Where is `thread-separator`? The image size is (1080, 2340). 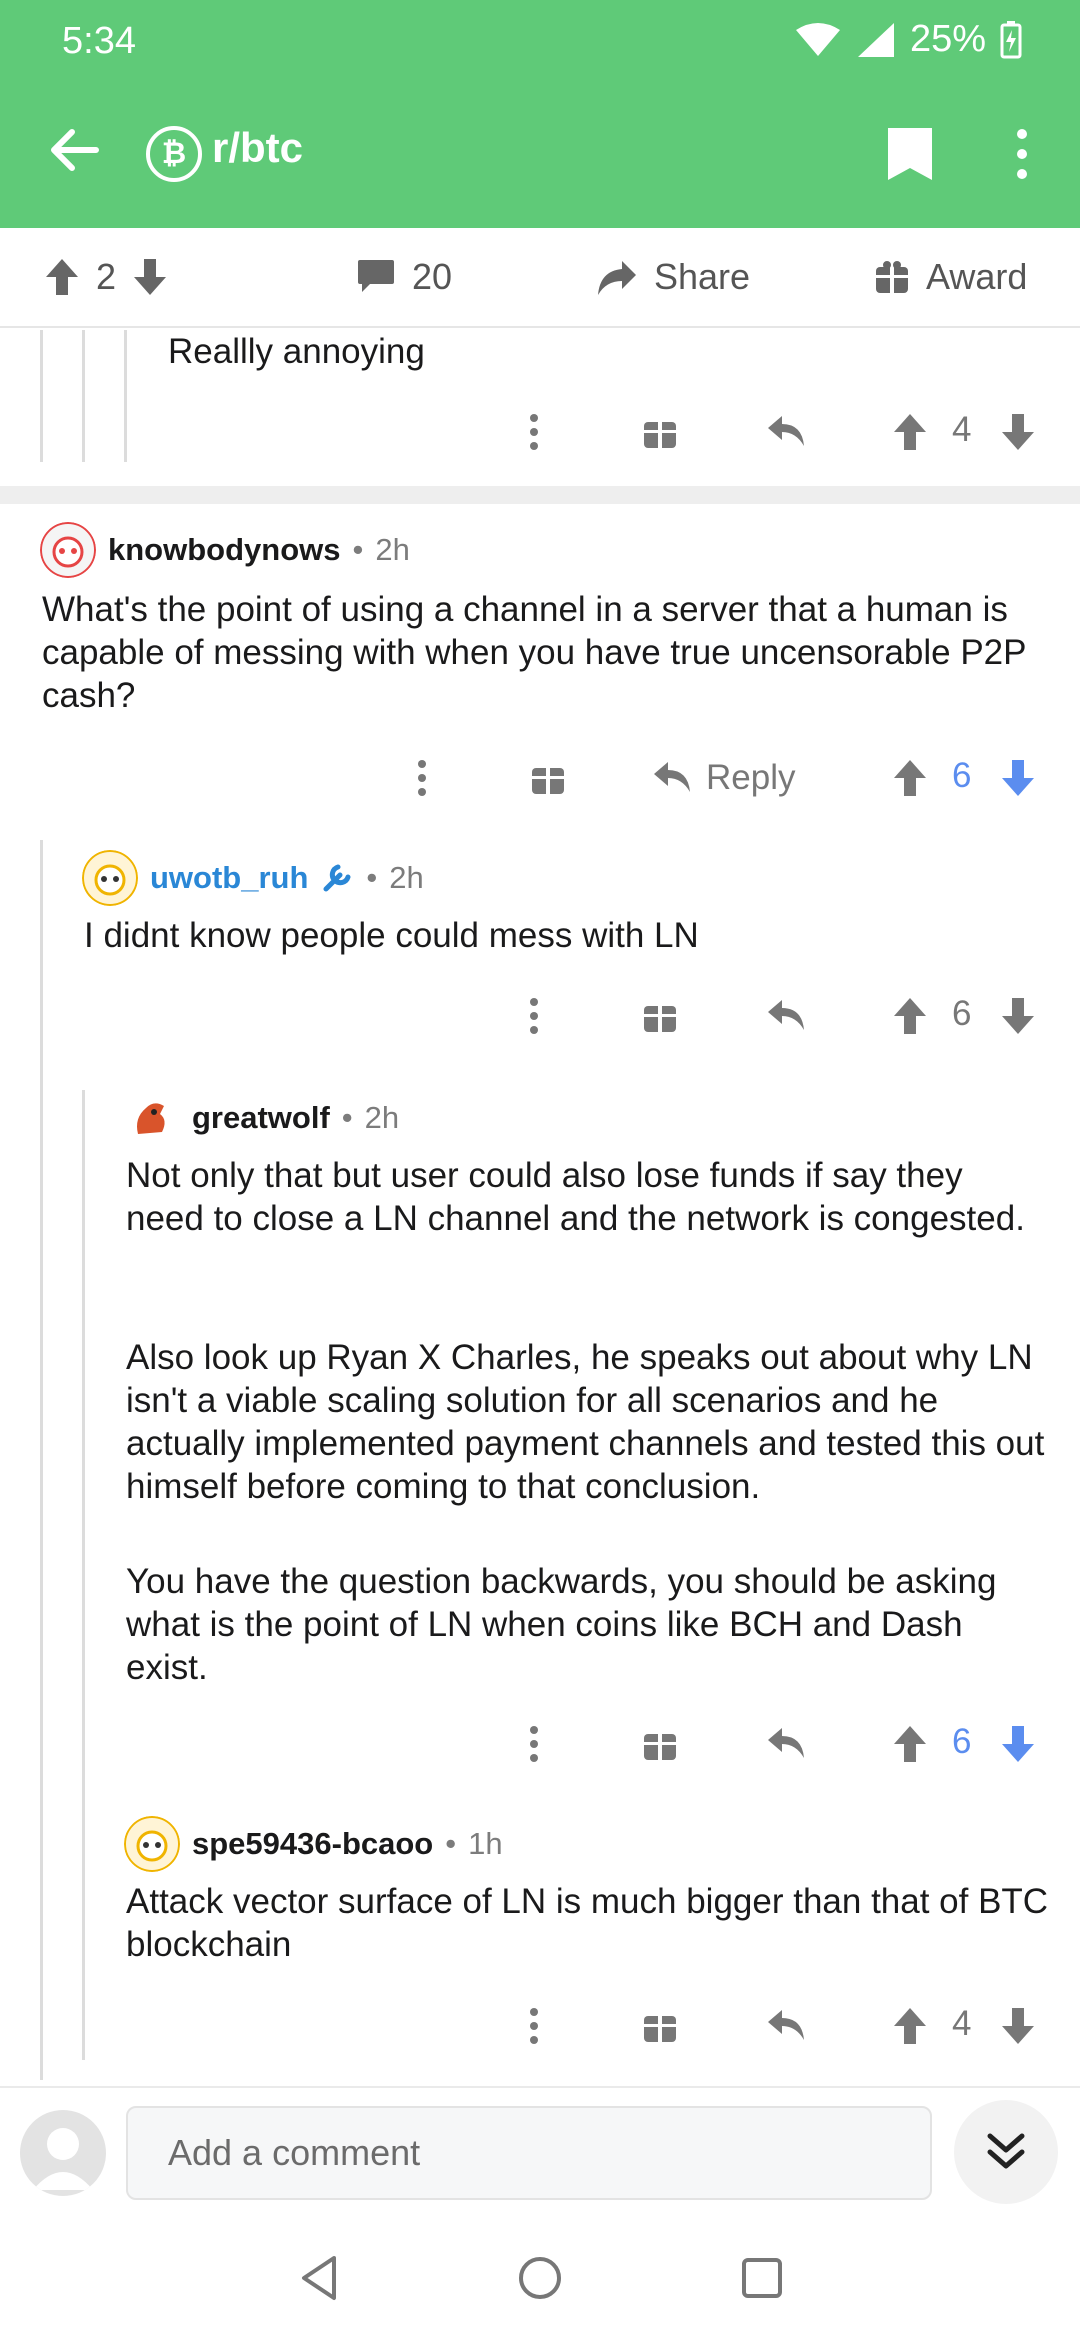 thread-separator is located at coordinates (540, 495).